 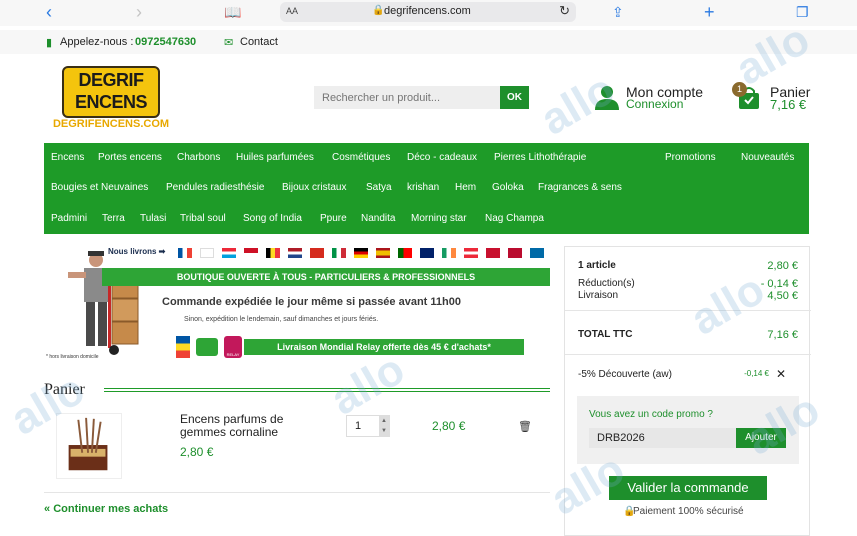 What do you see at coordinates (185, 253) in the screenshot?
I see `flag-france-icon` at bounding box center [185, 253].